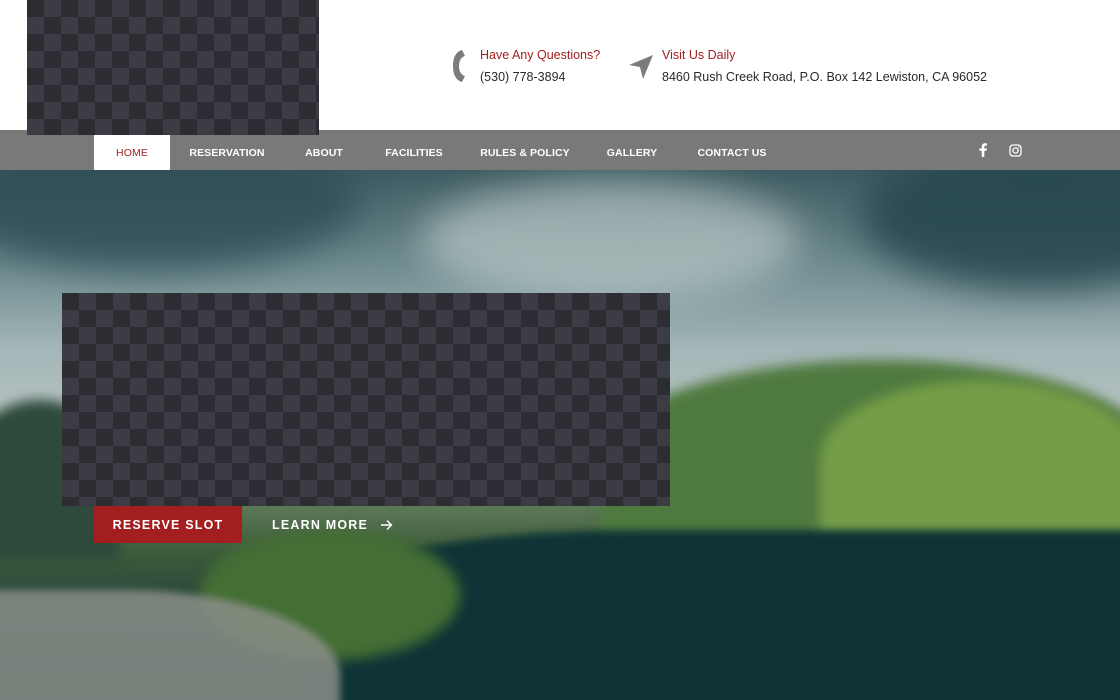 This screenshot has width=1120, height=700. I want to click on nav-item-home: HOME, so click(132, 152).